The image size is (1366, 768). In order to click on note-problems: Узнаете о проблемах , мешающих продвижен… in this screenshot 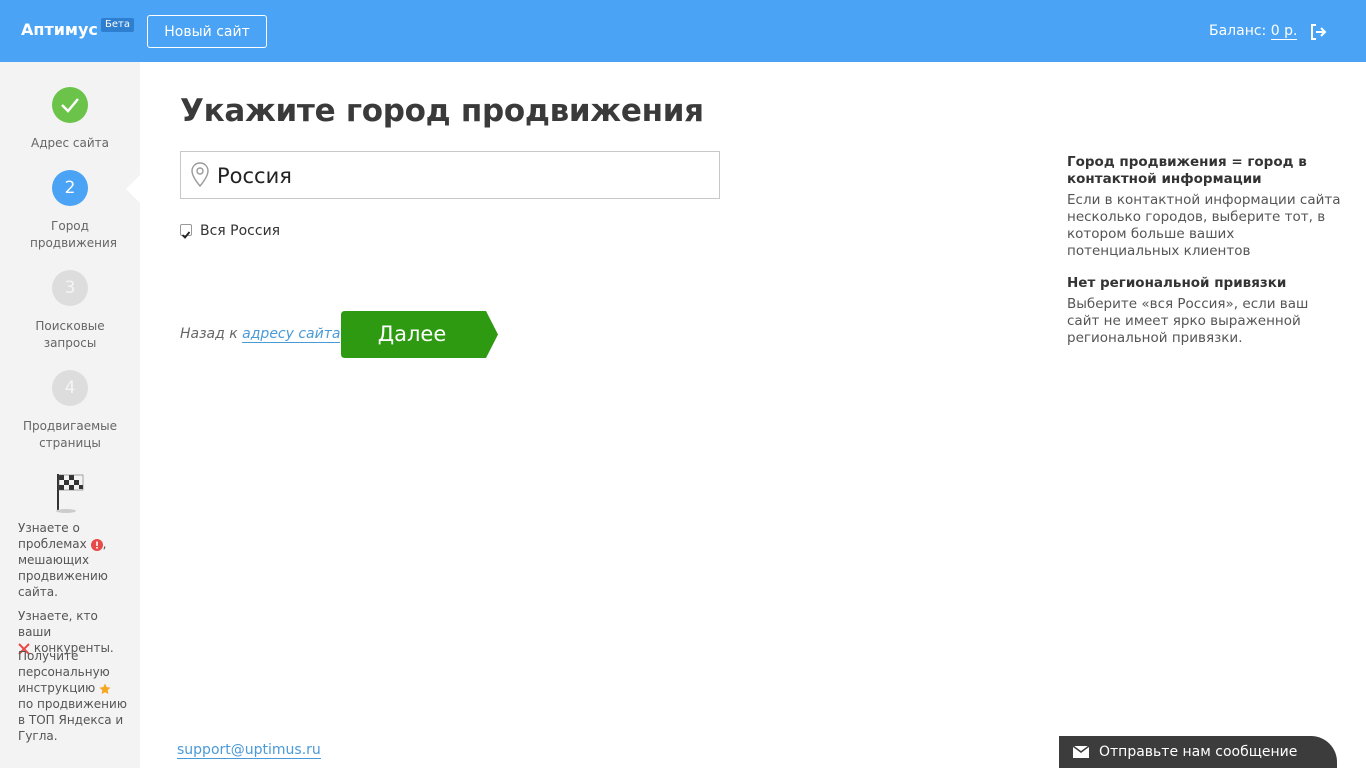, I will do `click(63, 560)`.